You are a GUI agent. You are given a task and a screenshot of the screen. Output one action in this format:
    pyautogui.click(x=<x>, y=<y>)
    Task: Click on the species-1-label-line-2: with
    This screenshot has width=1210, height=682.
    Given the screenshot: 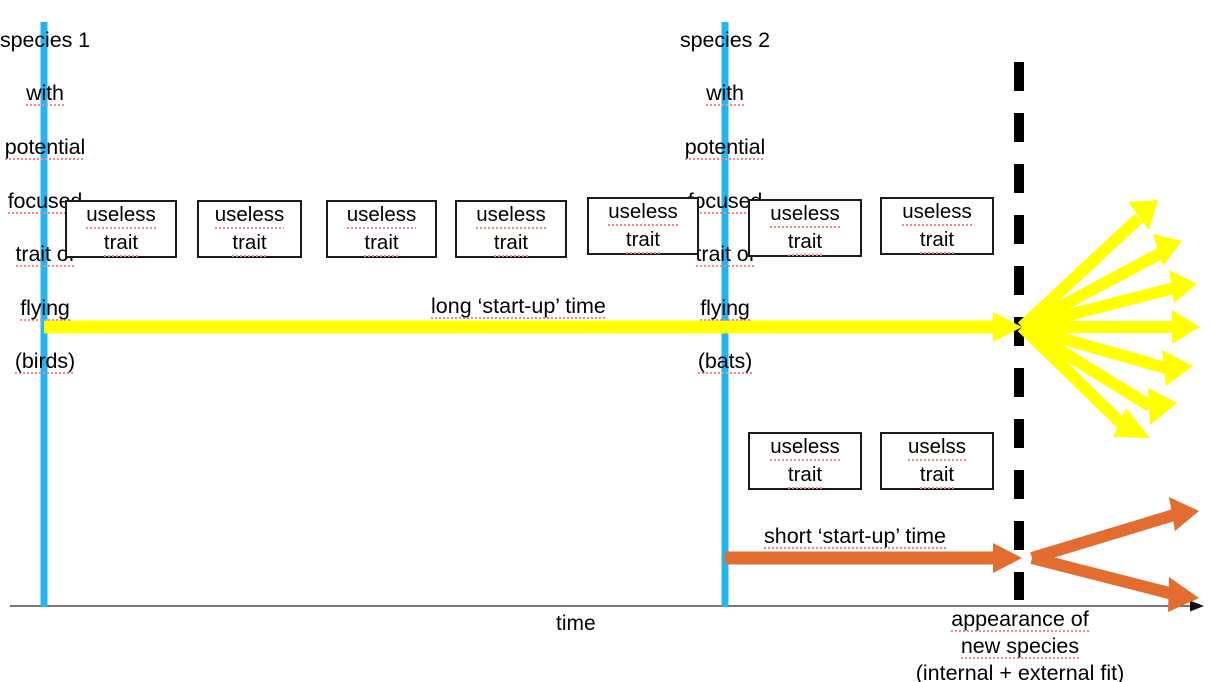 What is the action you would take?
    pyautogui.click(x=45, y=94)
    